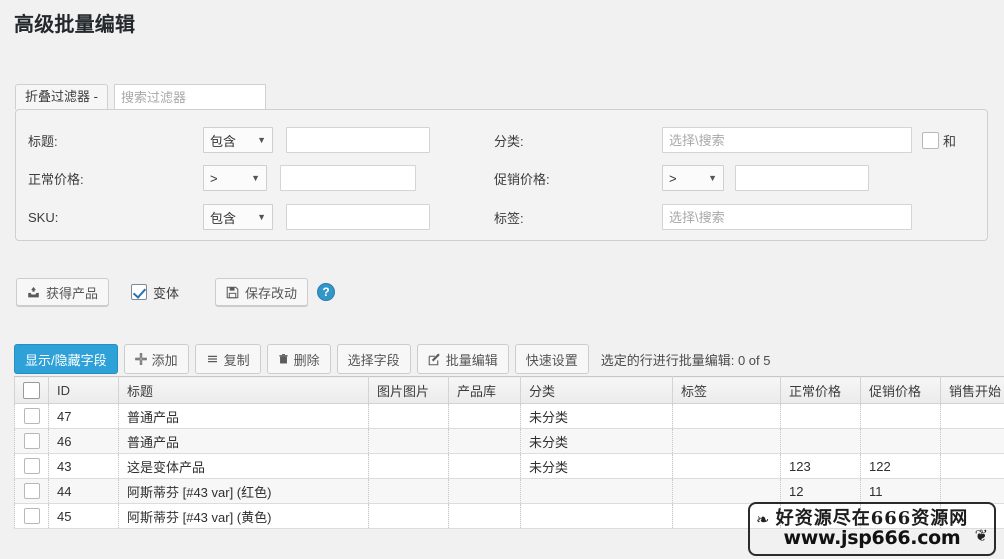  I want to click on filter-value-title, so click(358, 140).